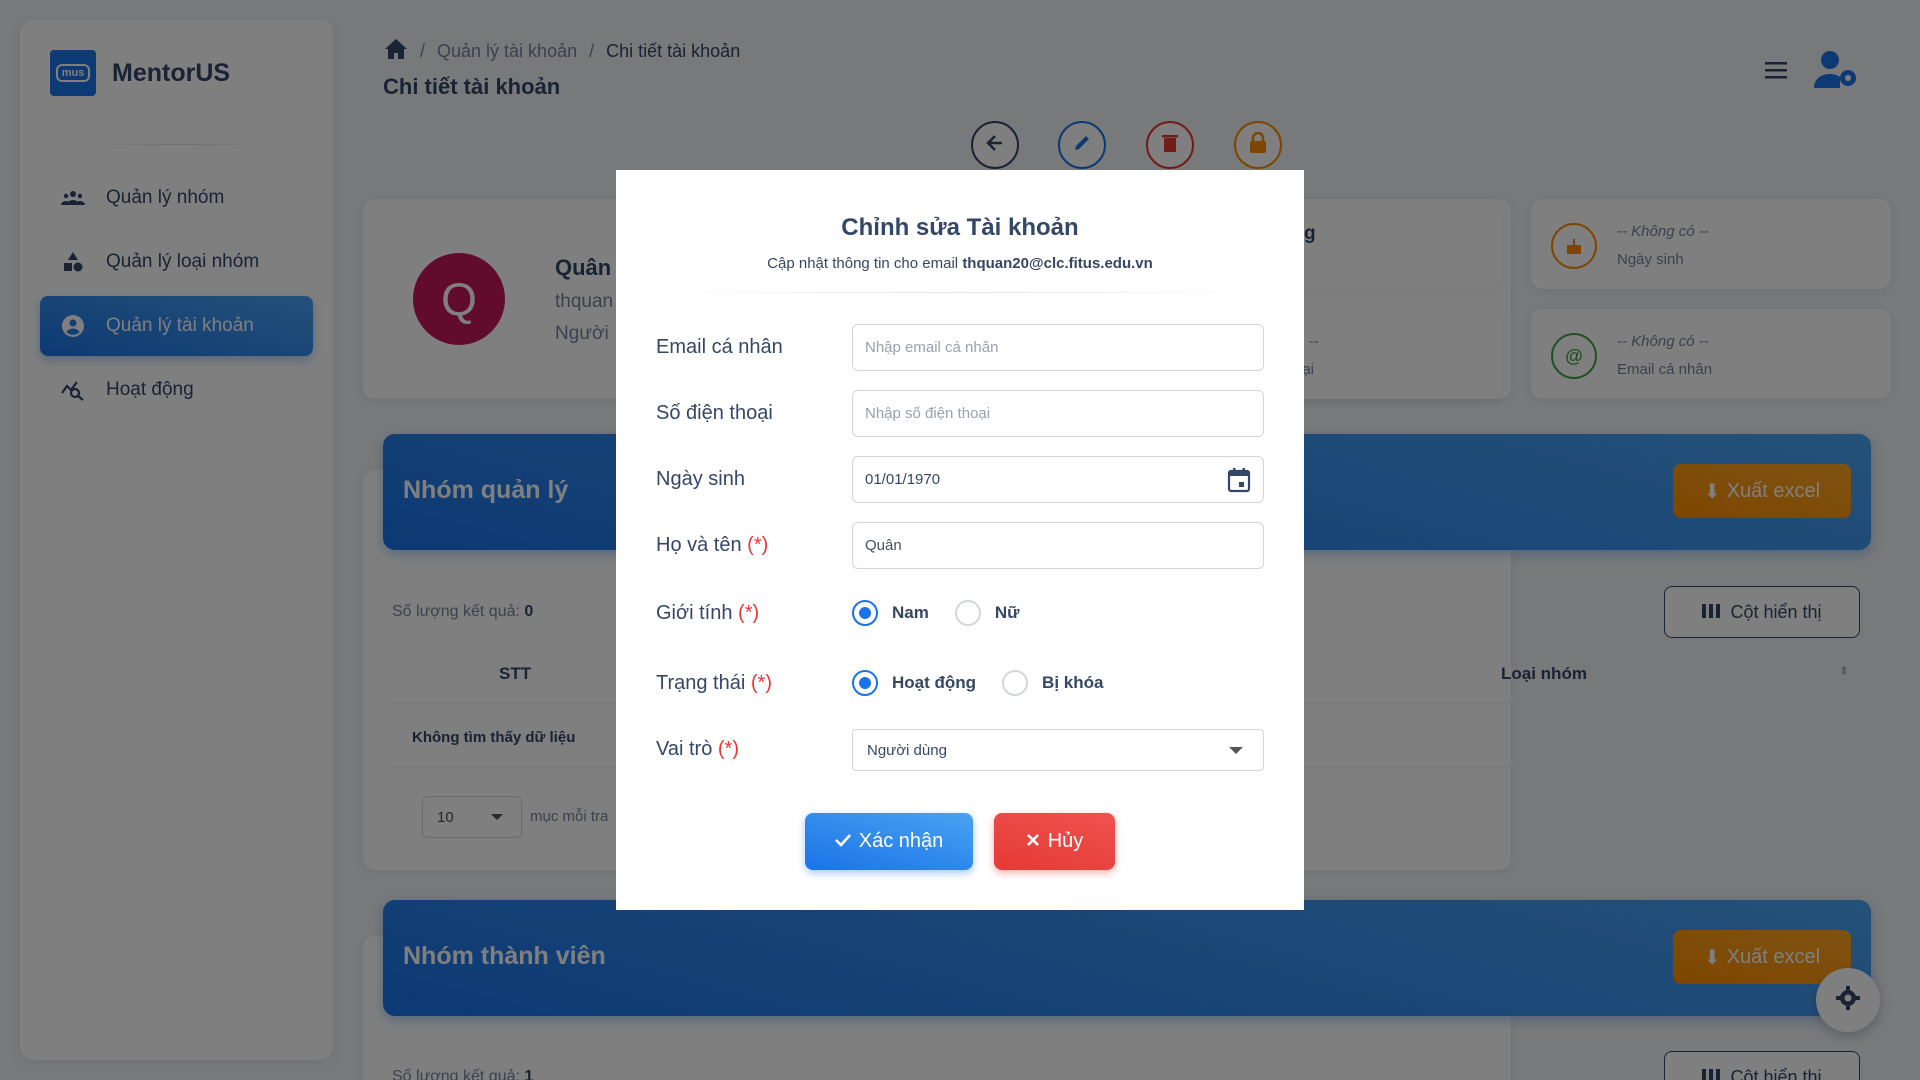  I want to click on modal-divider, so click(960, 292).